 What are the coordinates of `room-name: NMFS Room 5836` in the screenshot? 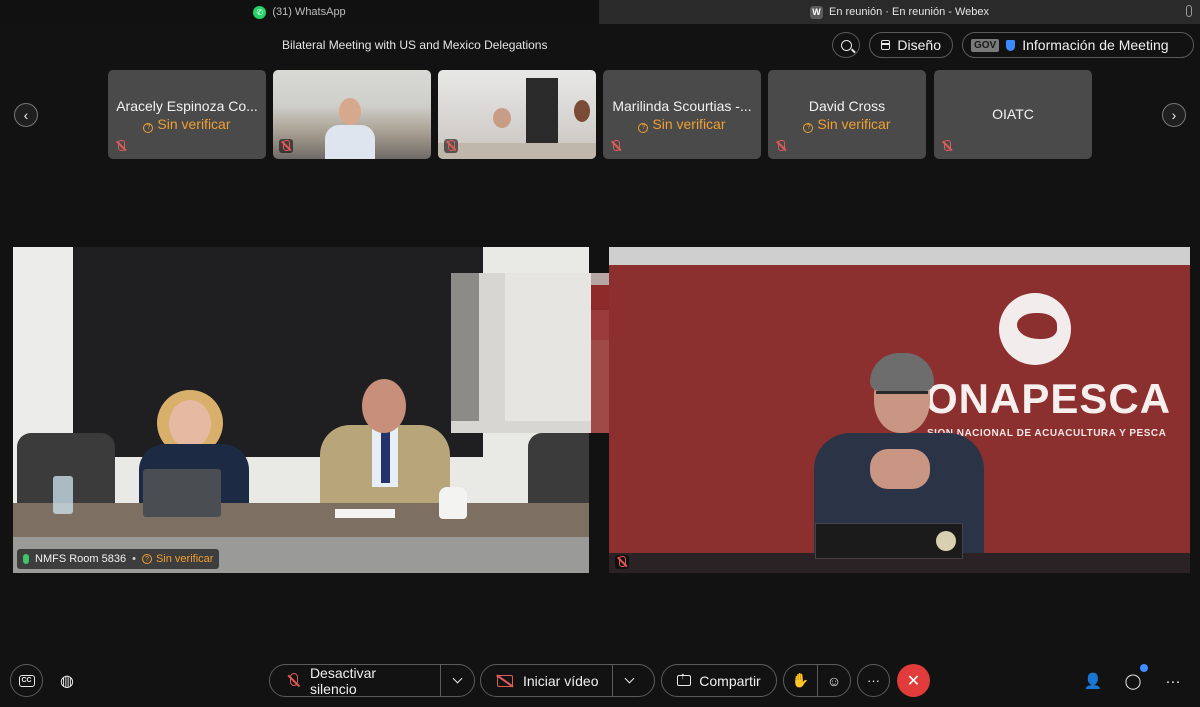 It's located at (81, 559).